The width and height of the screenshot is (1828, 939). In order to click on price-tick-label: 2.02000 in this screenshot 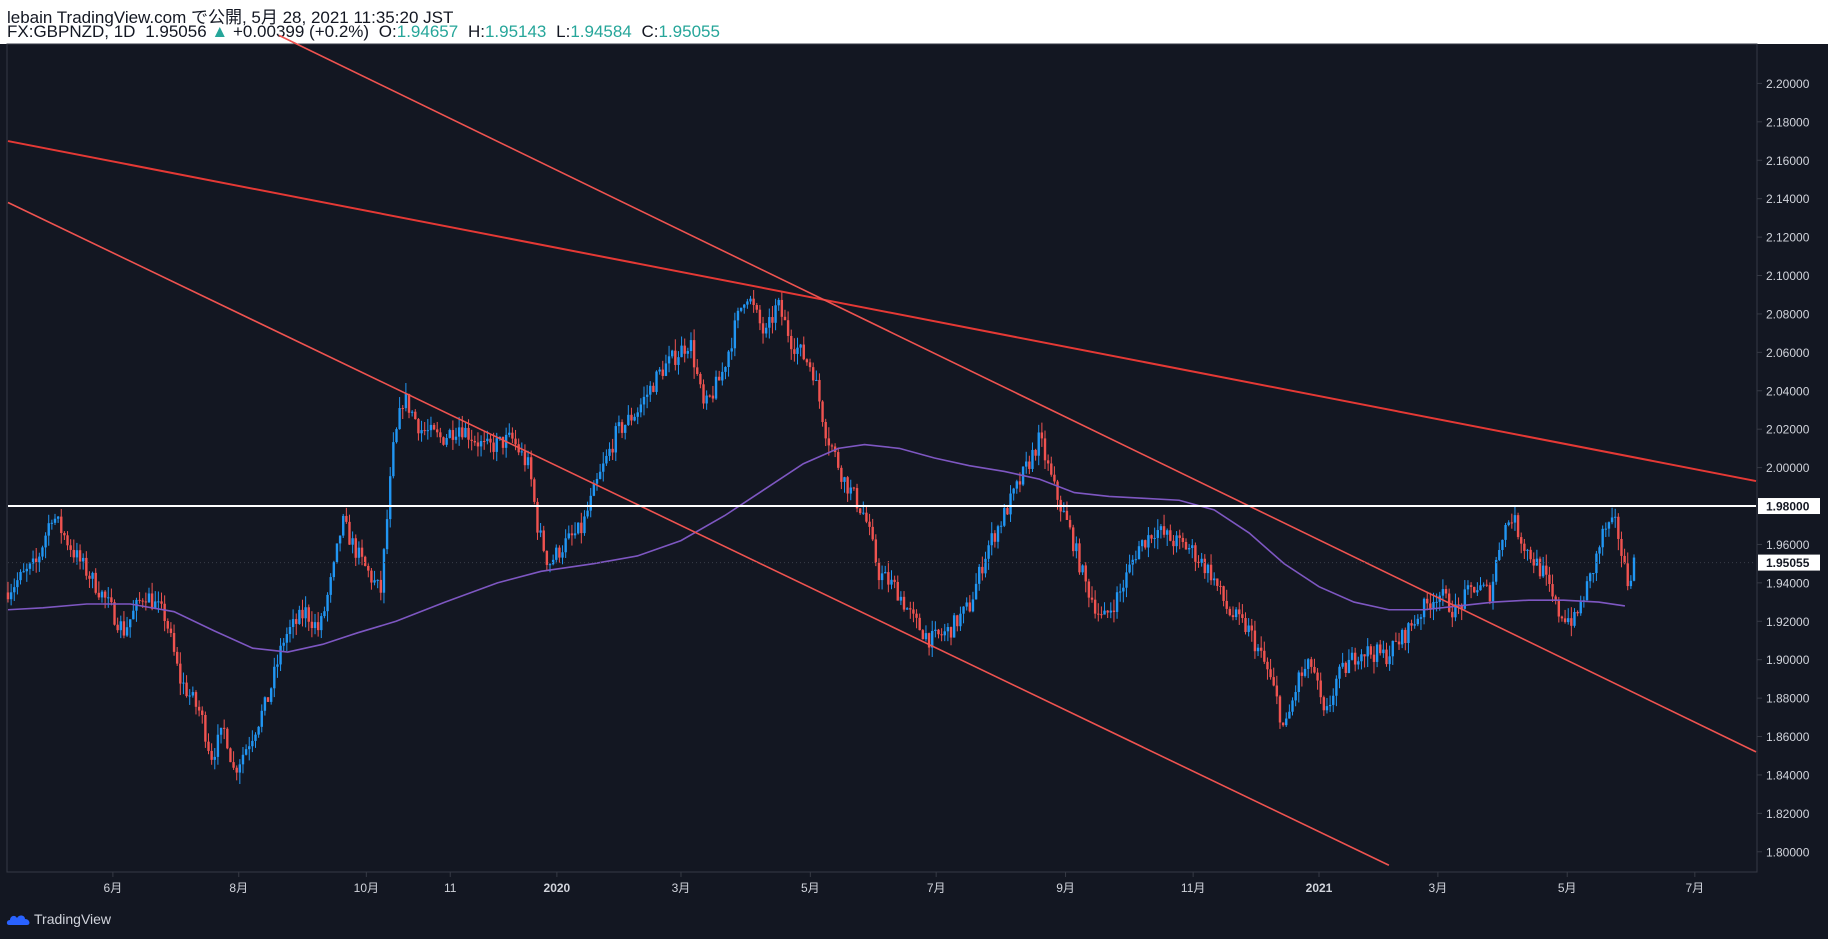, I will do `click(1788, 430)`.